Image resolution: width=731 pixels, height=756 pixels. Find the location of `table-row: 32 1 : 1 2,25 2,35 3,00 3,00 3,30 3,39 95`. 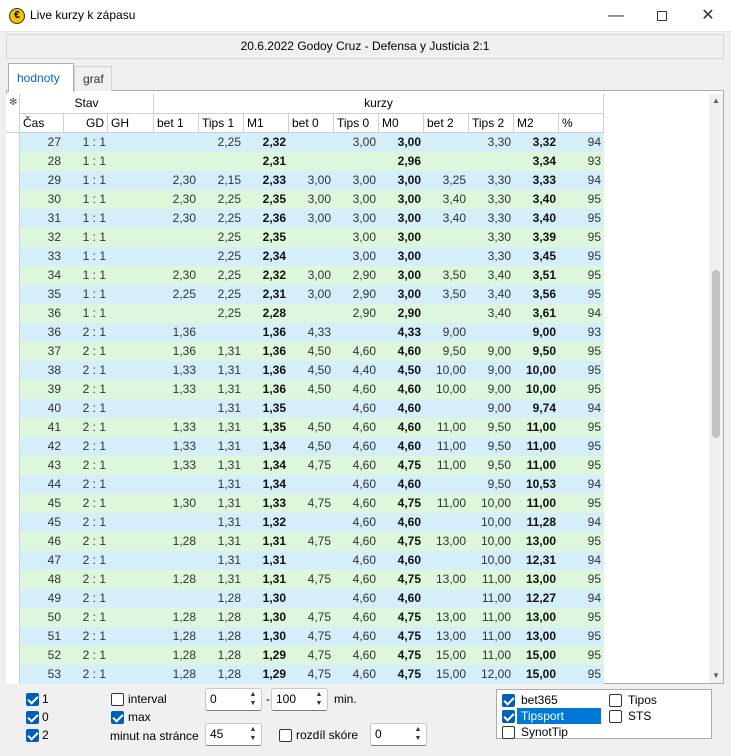

table-row: 32 1 : 1 2,25 2,35 3,00 3,00 3,30 3,39 95 is located at coordinates (305, 237).